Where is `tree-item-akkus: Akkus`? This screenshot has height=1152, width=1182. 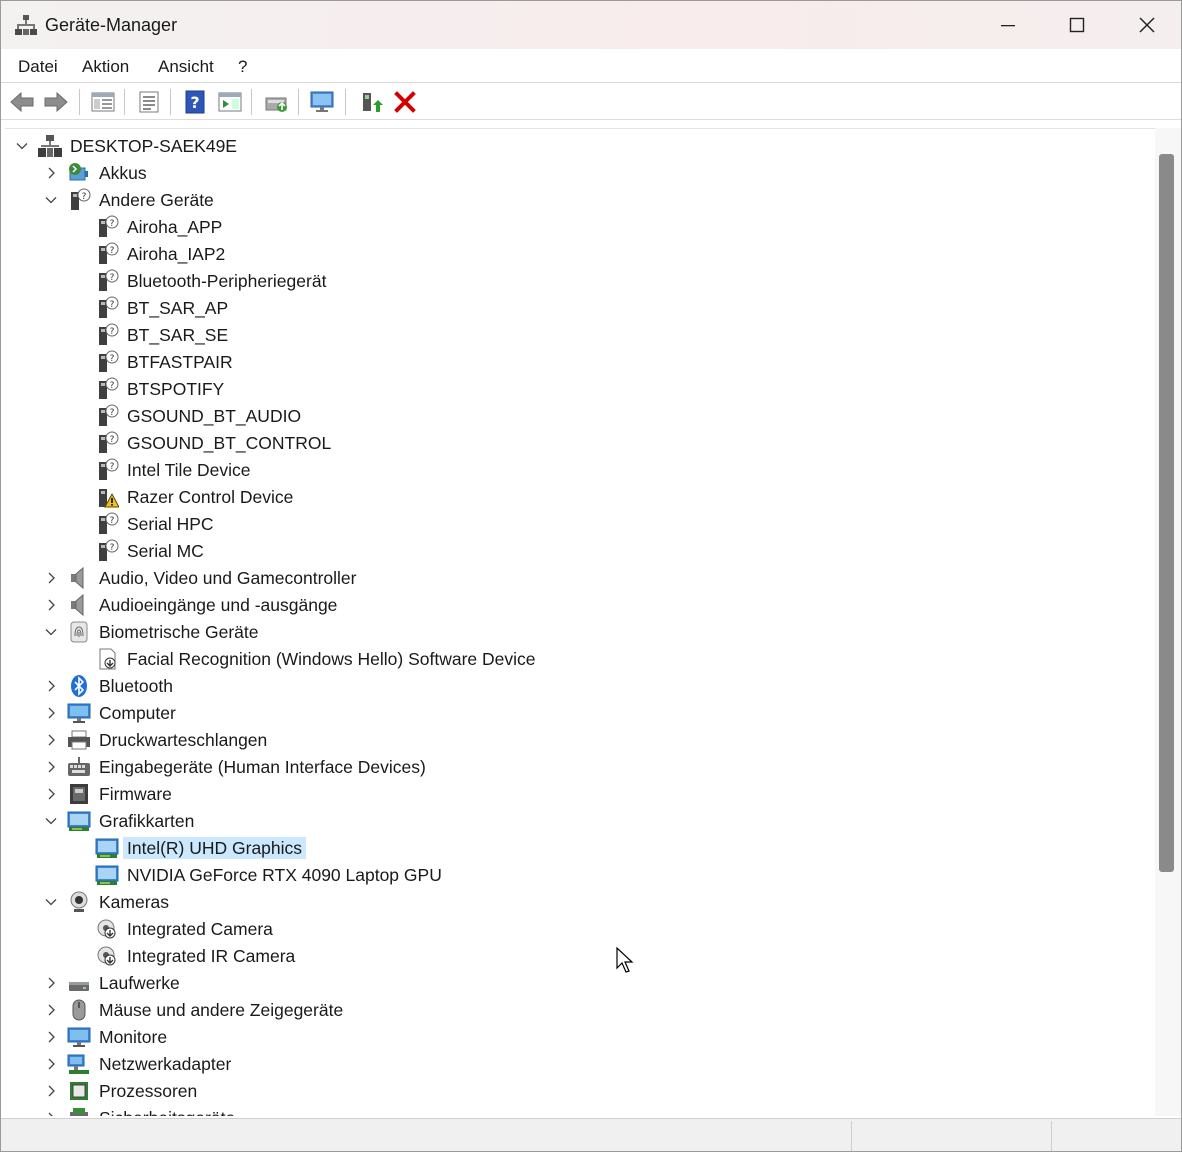
tree-item-akkus: Akkus is located at coordinates (575, 173).